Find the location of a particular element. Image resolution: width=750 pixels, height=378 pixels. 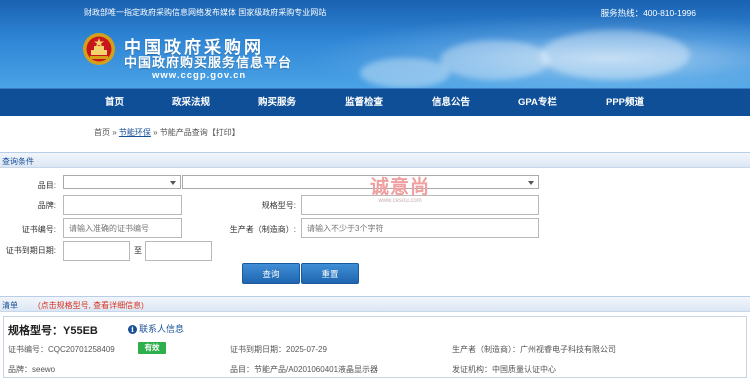

query-panel-title: 查询条件 is located at coordinates (18, 161).